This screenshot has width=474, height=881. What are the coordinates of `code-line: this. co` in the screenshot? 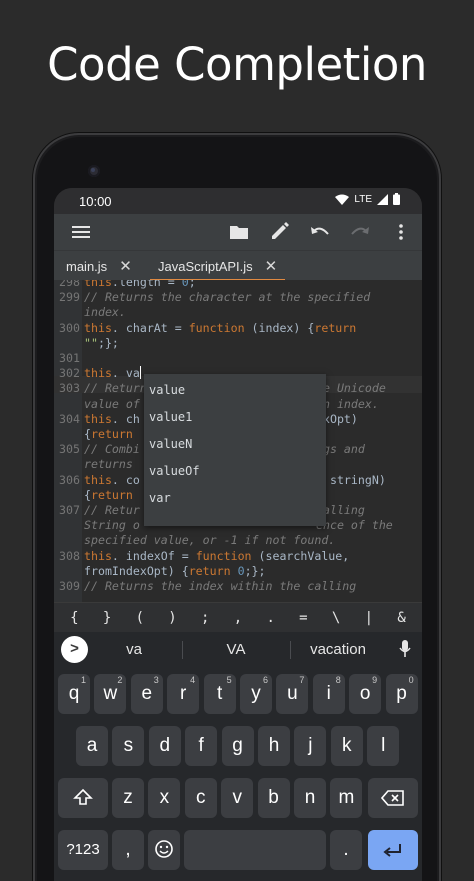 It's located at (112, 479).